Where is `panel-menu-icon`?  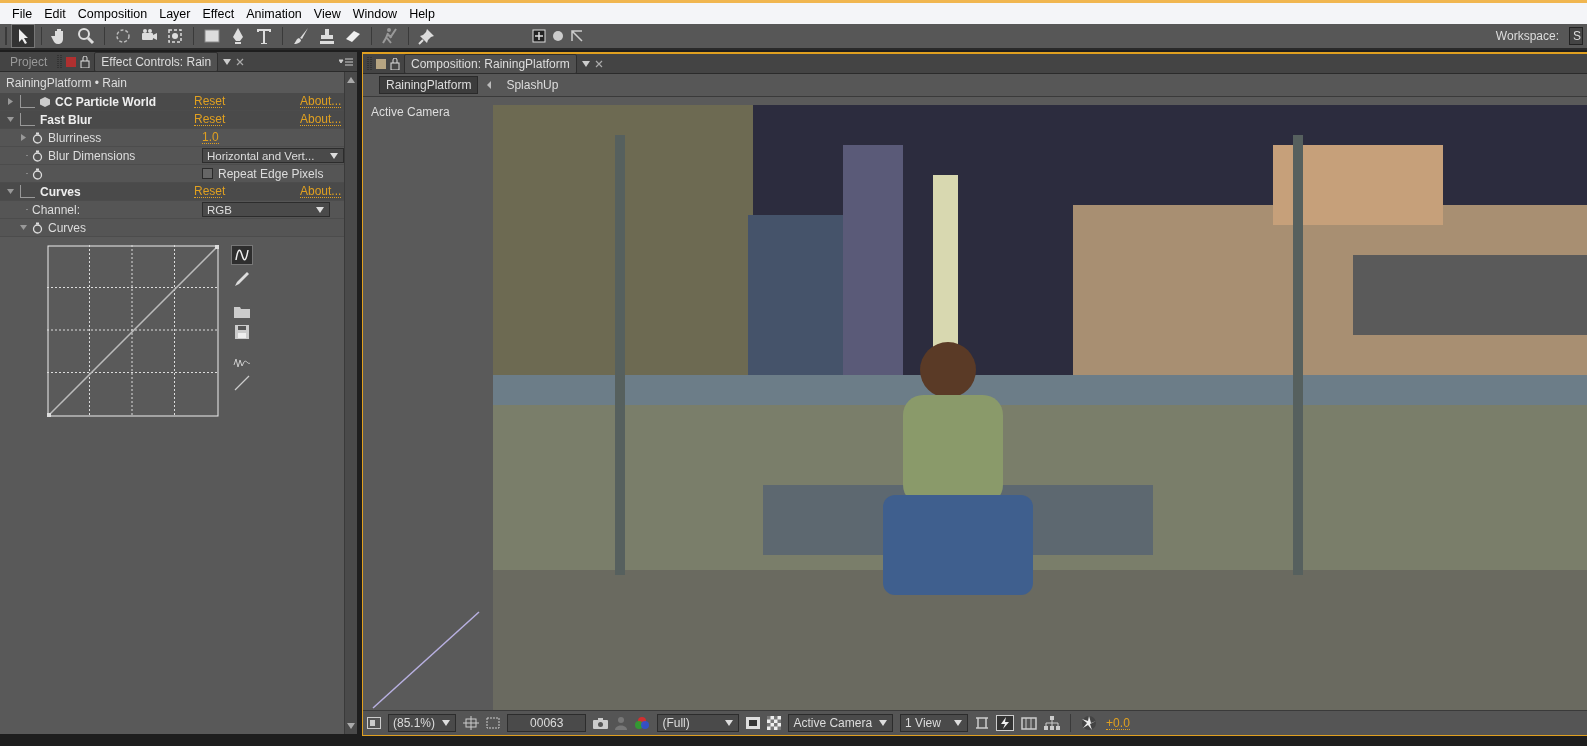
panel-menu-icon is located at coordinates (346, 61).